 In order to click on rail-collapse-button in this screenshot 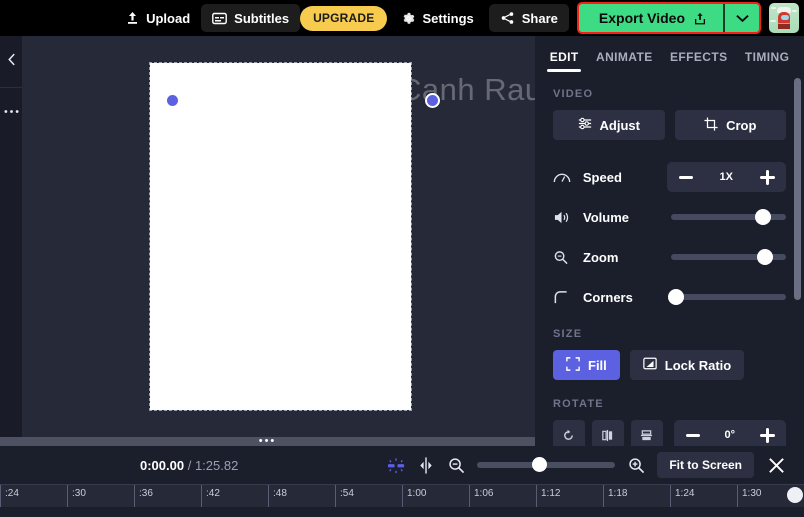, I will do `click(11, 62)`.